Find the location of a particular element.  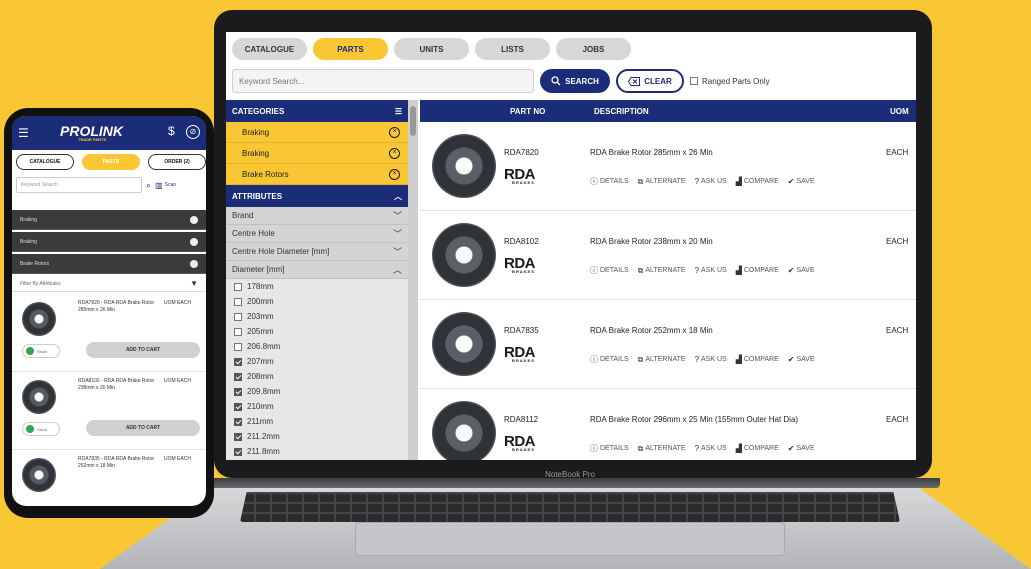

chevron-up-icon: ︿ is located at coordinates (398, 196).